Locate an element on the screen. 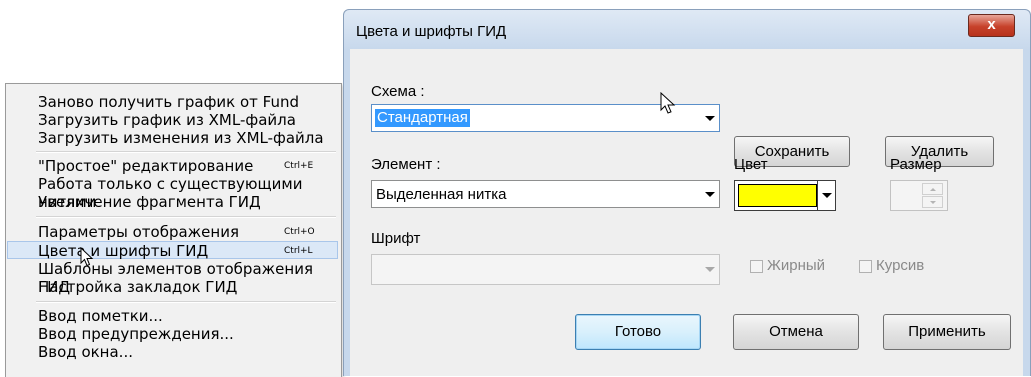  close-button: x is located at coordinates (991, 25).